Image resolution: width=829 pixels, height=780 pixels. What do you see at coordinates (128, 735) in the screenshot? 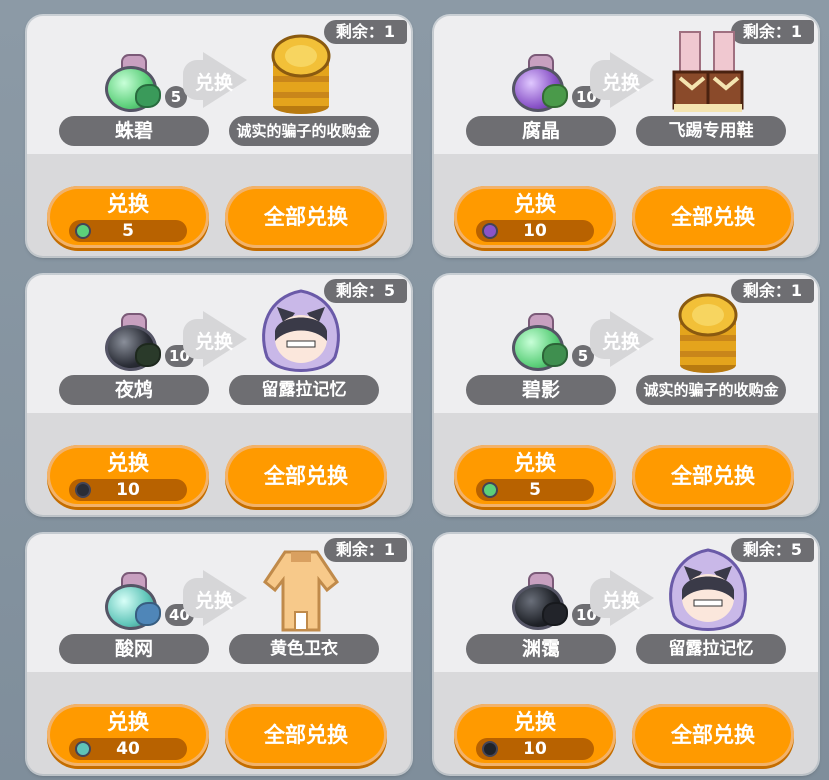
I see `exchange-button: 兑换 40` at bounding box center [128, 735].